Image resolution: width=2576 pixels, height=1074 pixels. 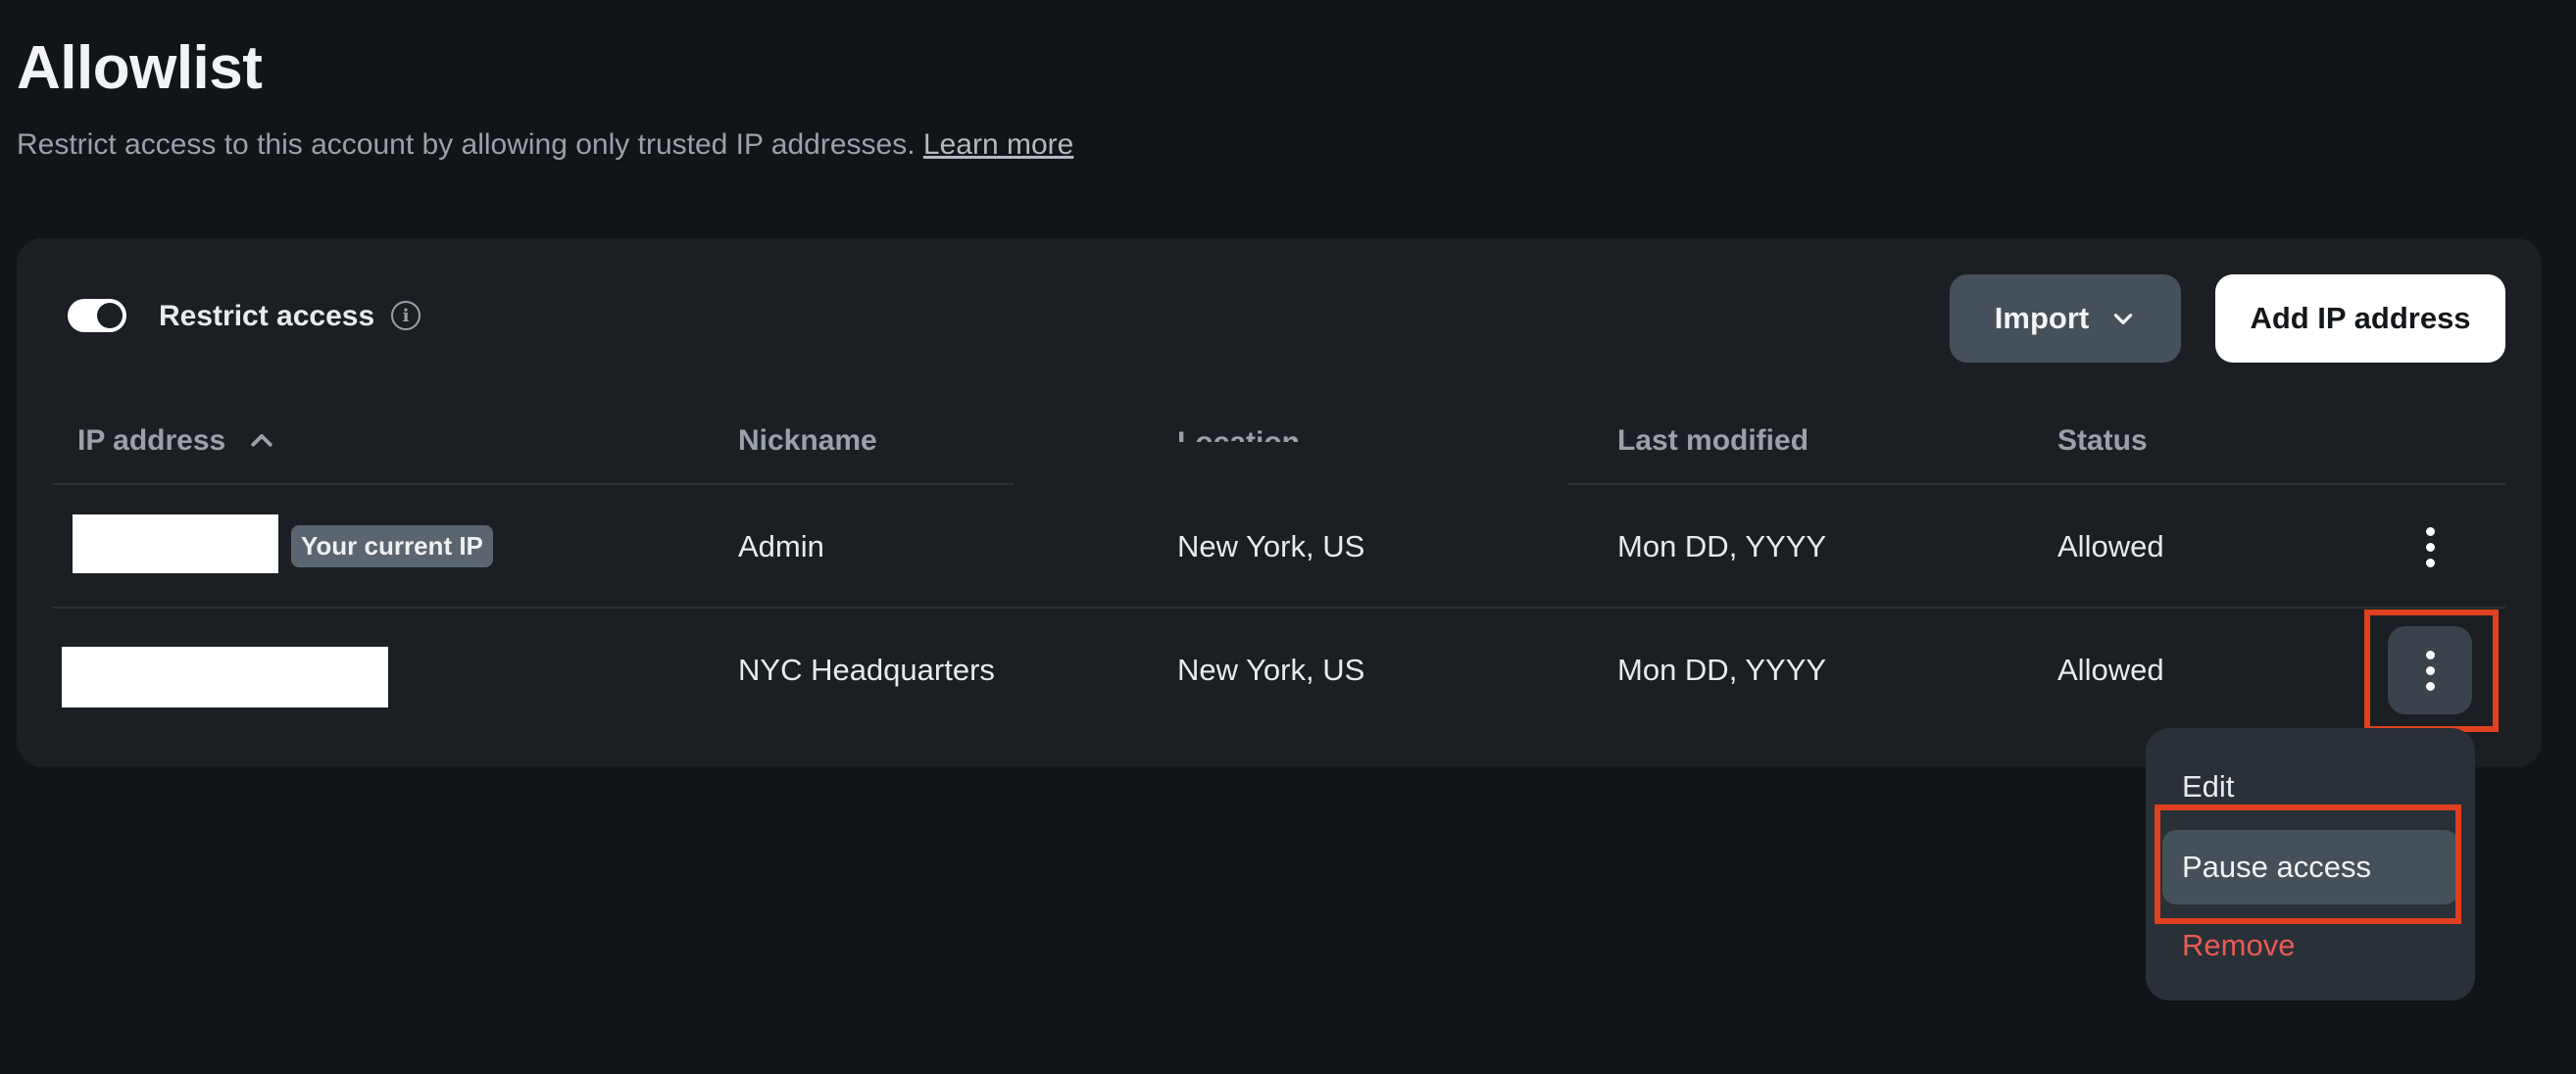 I want to click on more-vertical-icon, so click(x=2430, y=547).